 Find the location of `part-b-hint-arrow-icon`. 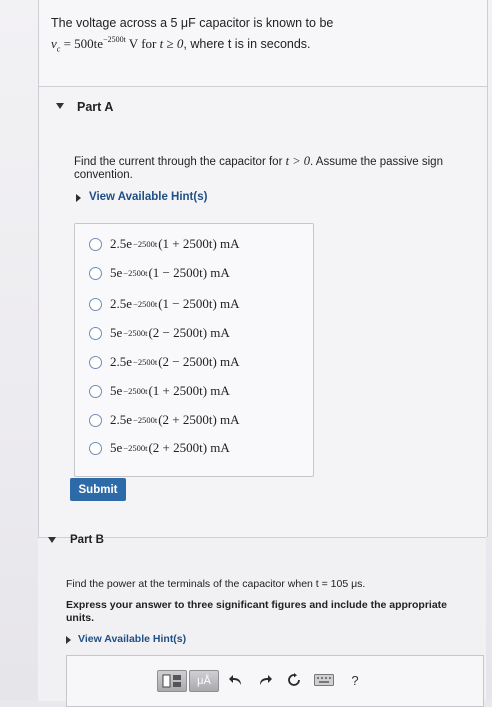

part-b-hint-arrow-icon is located at coordinates (68, 640).